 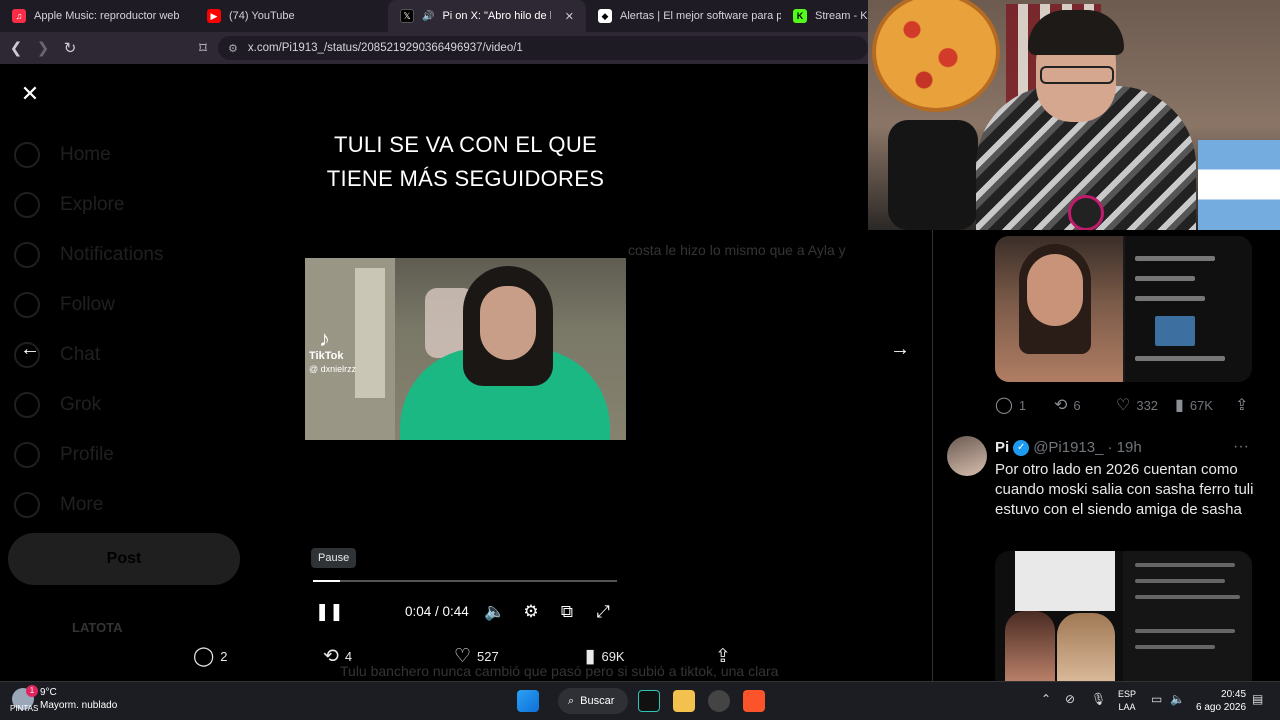 I want to click on sidebar-item-grok: Grok, so click(x=89, y=405).